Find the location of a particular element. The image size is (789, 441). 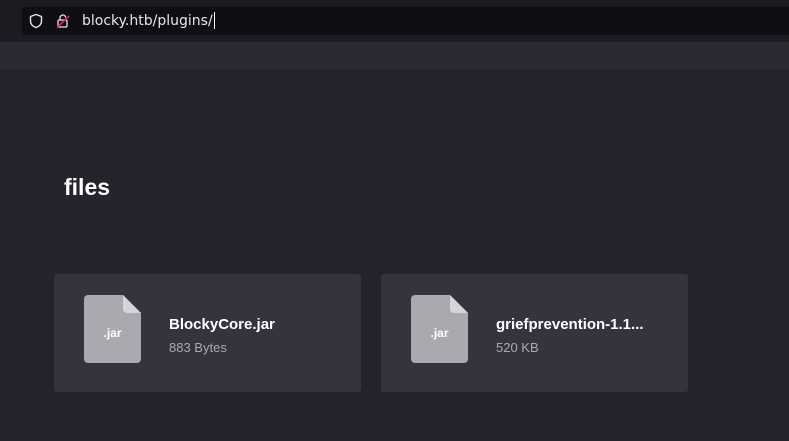

url-text: blocky.htb/plugins/ is located at coordinates (148, 20).